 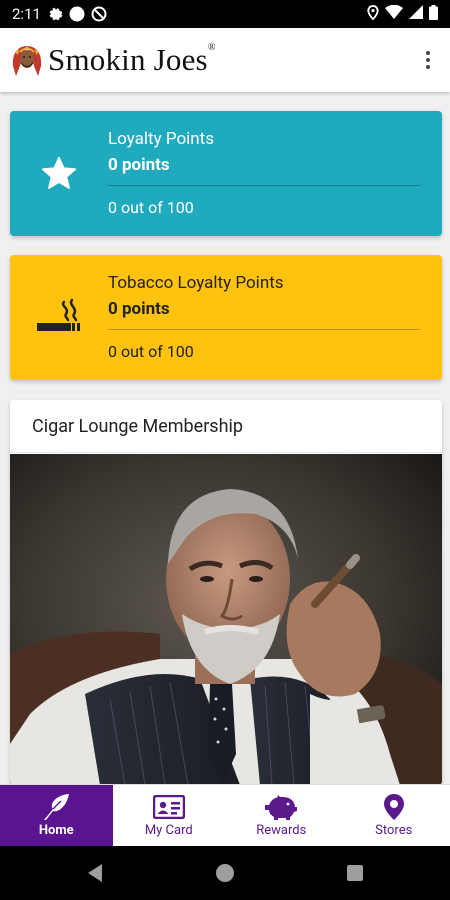 I want to click on circle-icon, so click(x=77, y=14).